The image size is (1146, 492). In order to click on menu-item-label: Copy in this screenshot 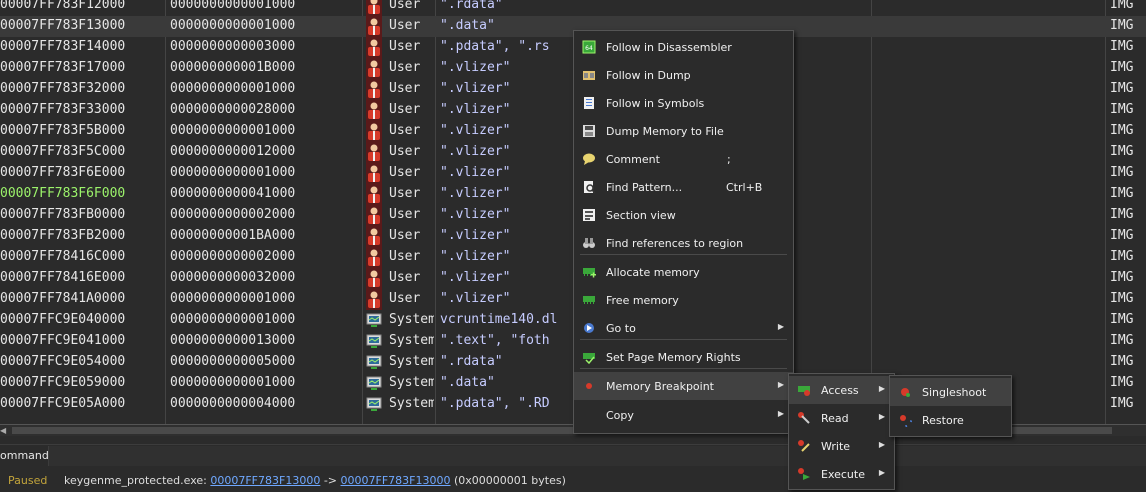, I will do `click(620, 415)`.